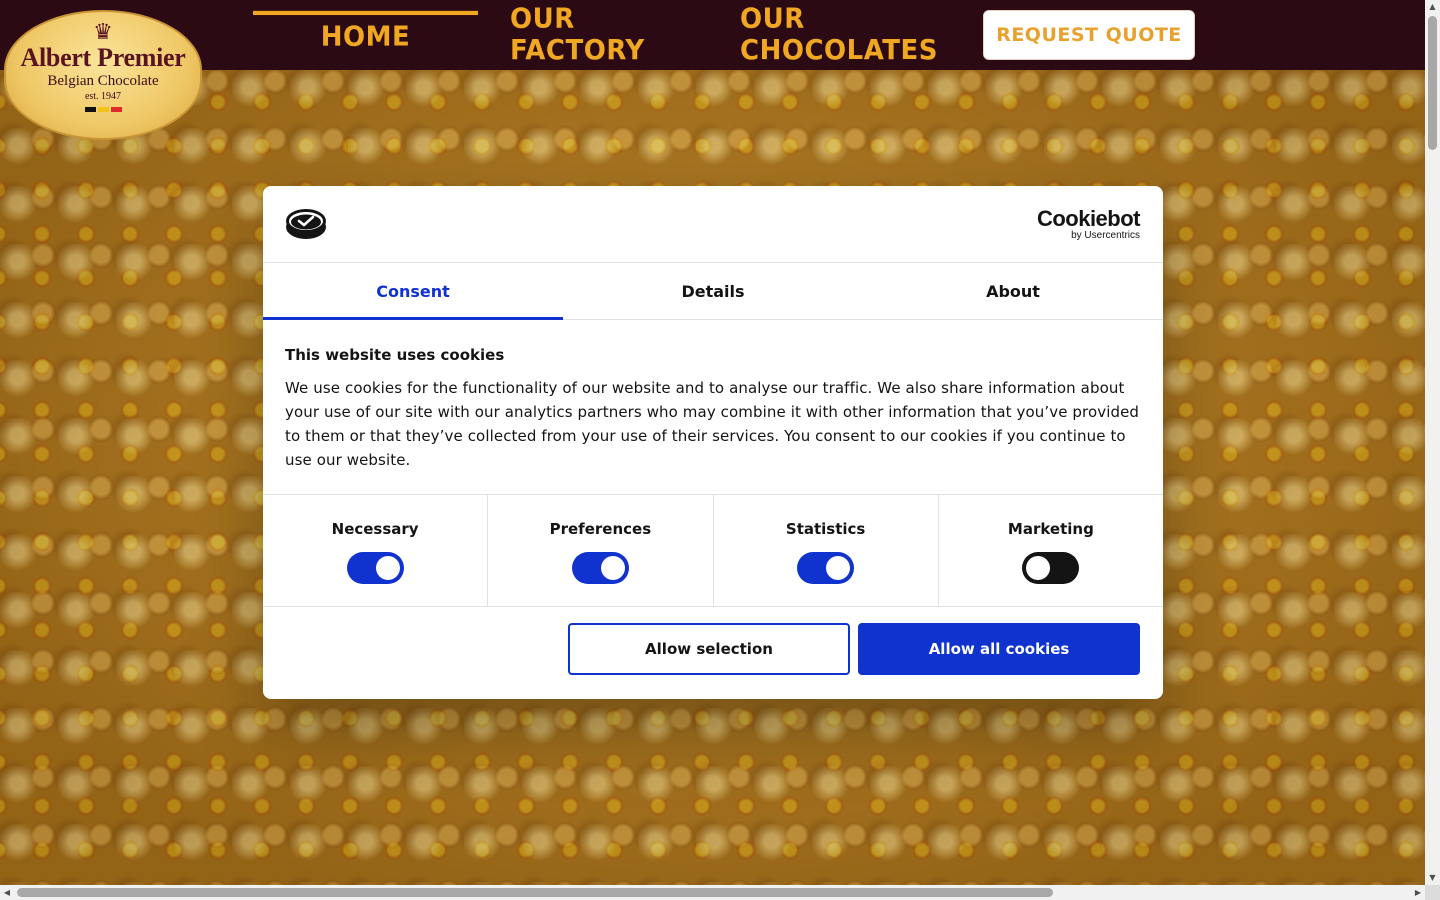 Image resolution: width=1440 pixels, height=900 pixels. I want to click on tab-consent: Consent, so click(413, 291).